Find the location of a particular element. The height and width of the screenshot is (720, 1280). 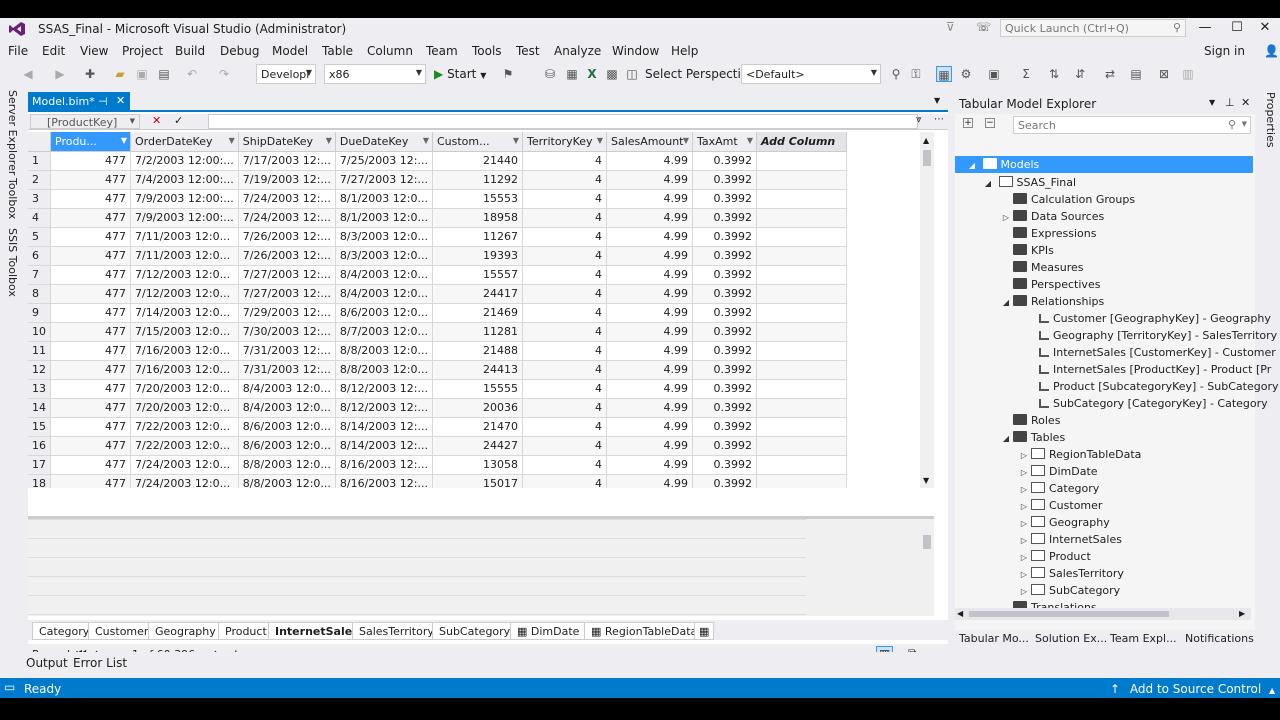

minimize-button: — is located at coordinates (1205, 28).